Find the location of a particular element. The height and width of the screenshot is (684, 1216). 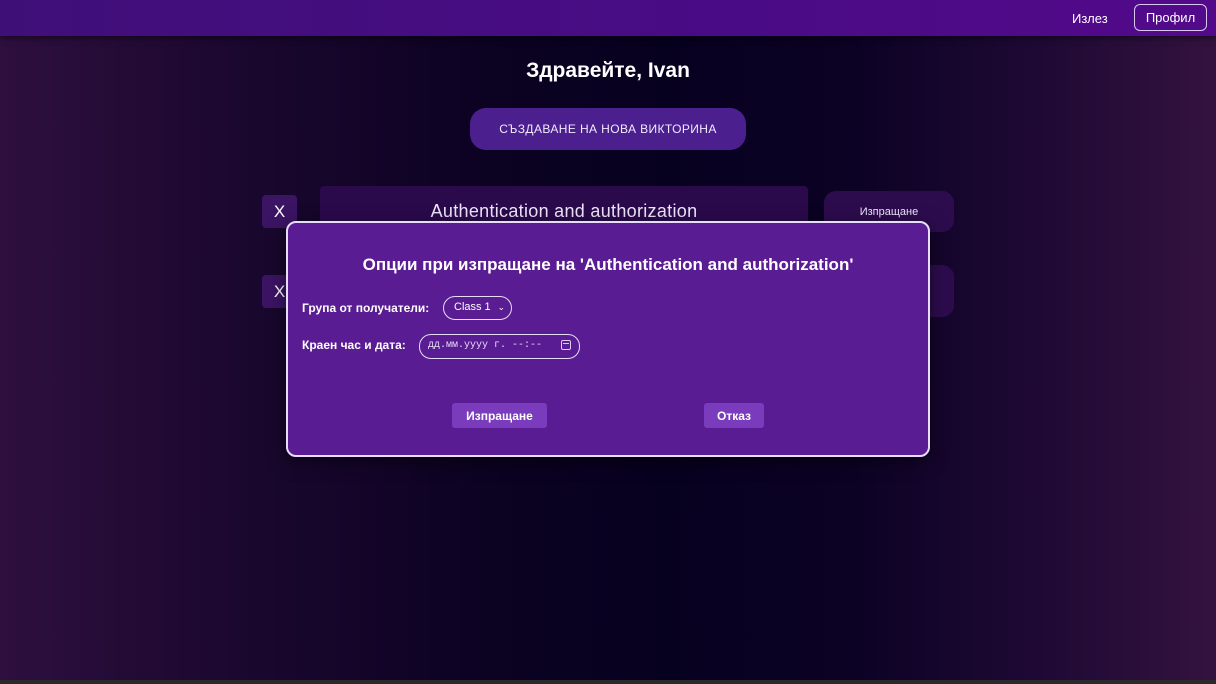

recipient-group-select: Class 1 ⌄ is located at coordinates (477, 308).